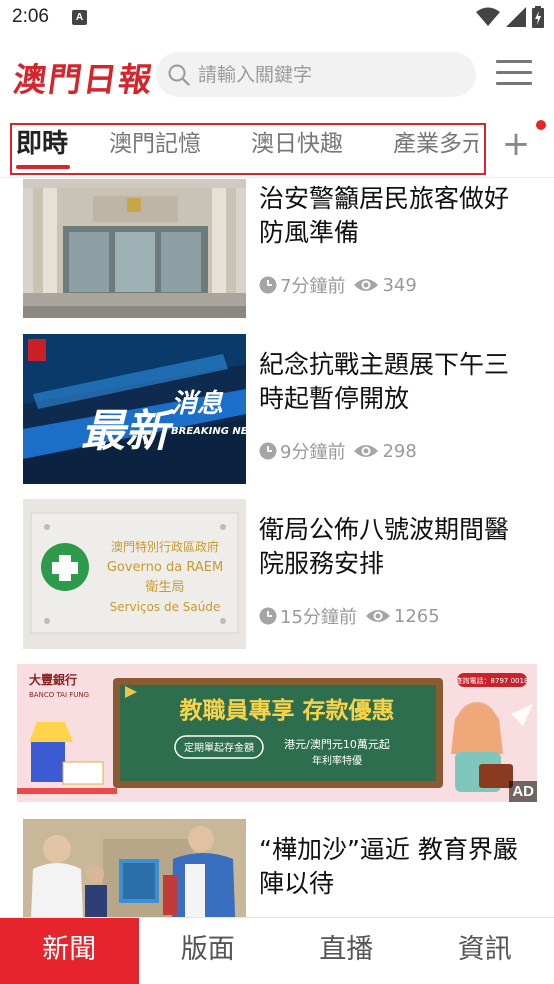  I want to click on news-views: 349, so click(385, 285).